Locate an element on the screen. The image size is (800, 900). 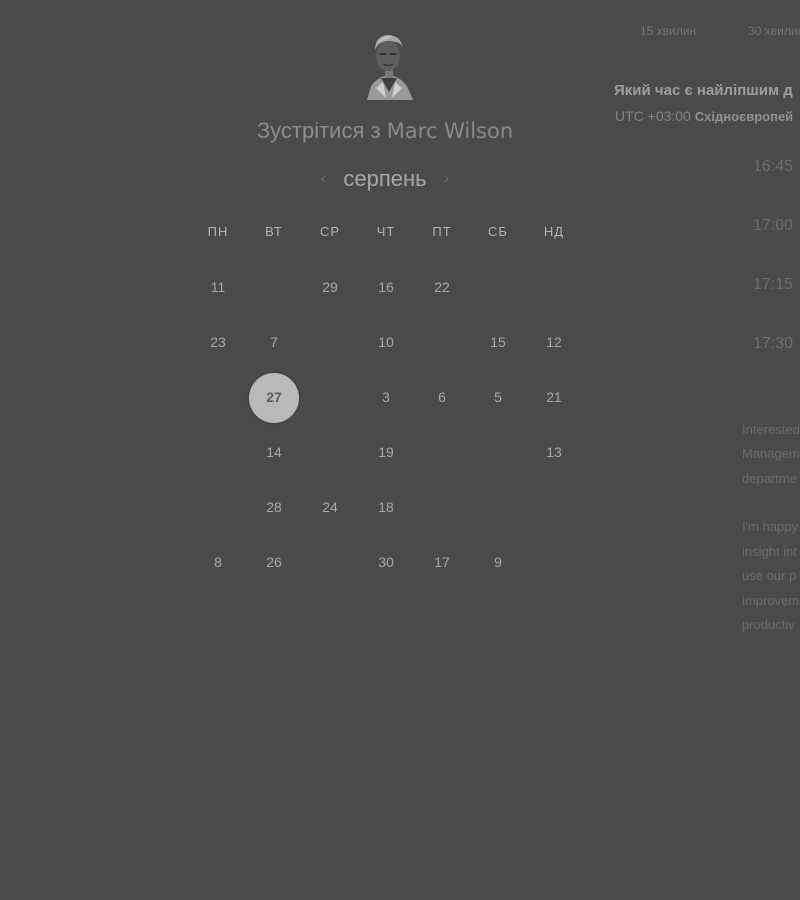
bio-line: I'm happy is located at coordinates (770, 526).